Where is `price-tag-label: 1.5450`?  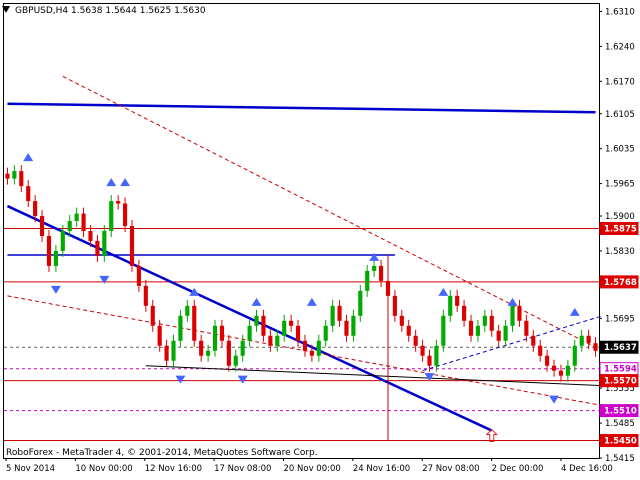
price-tag-label: 1.5450 is located at coordinates (620, 442).